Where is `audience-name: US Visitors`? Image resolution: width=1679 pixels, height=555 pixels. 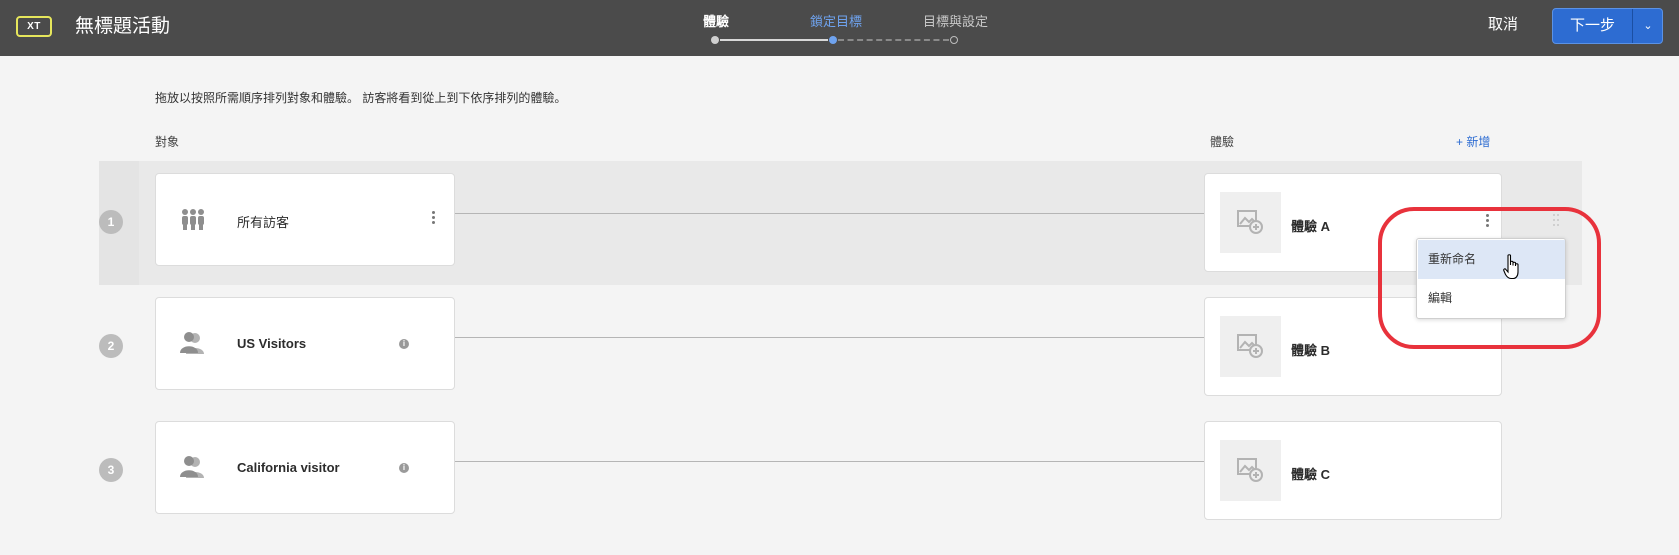
audience-name: US Visitors is located at coordinates (272, 343).